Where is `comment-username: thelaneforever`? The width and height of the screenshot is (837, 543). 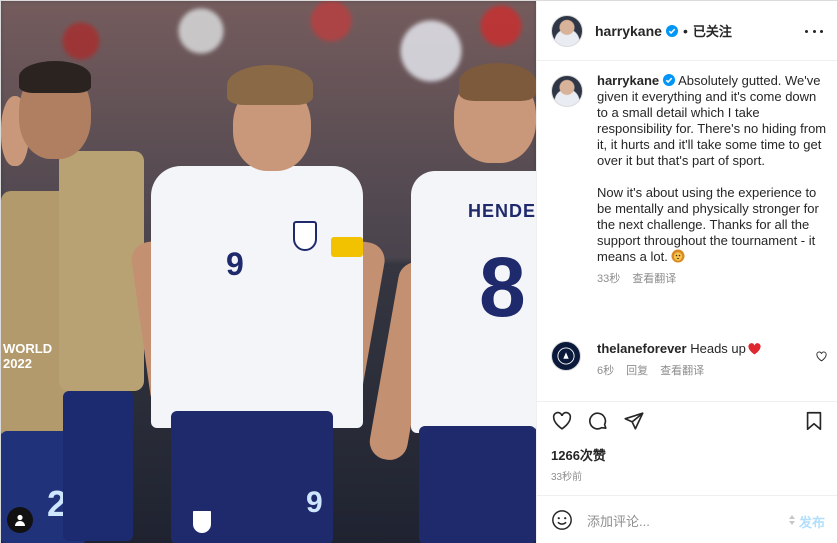 comment-username: thelaneforever is located at coordinates (642, 348).